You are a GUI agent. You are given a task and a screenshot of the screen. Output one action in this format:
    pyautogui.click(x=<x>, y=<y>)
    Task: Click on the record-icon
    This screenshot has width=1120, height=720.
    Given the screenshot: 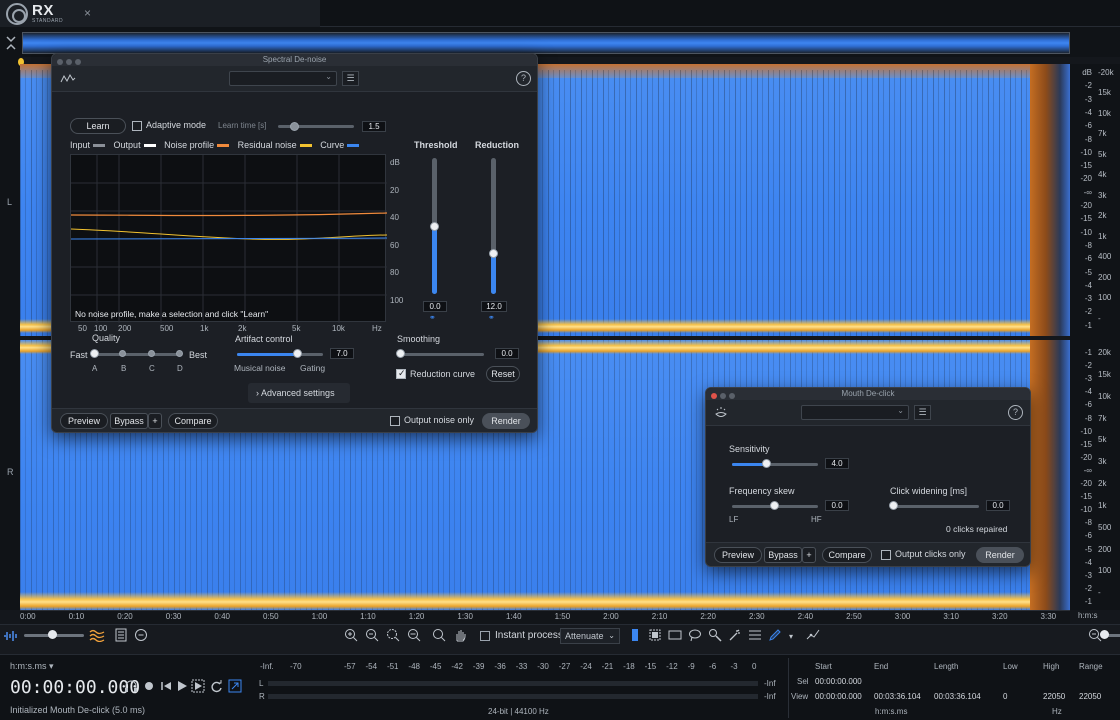 What is the action you would take?
    pyautogui.click(x=149, y=687)
    